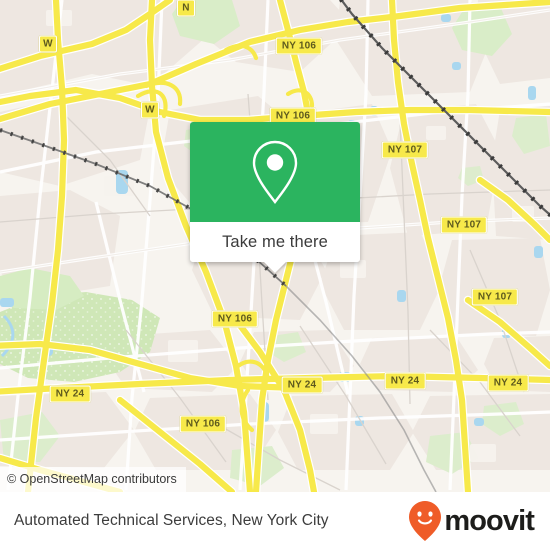 This screenshot has width=550, height=550. I want to click on map-pin-icon, so click(275, 172).